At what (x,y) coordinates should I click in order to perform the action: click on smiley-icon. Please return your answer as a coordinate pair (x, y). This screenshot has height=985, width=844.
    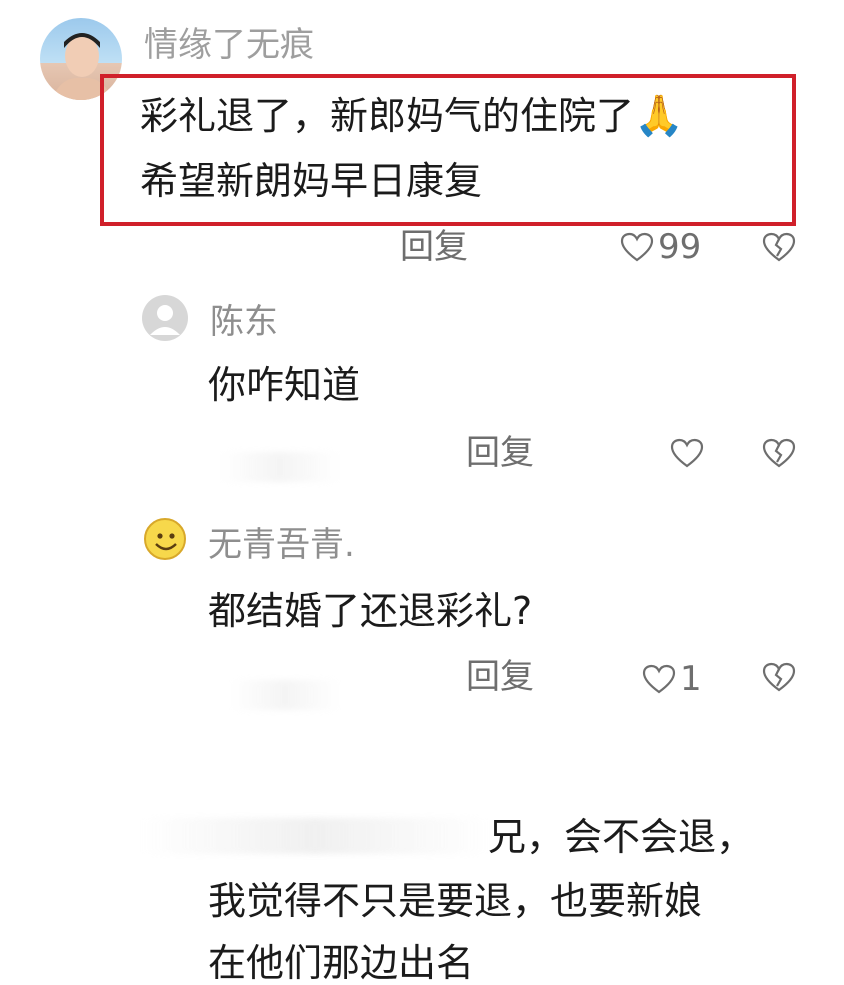
    Looking at the image, I should click on (166, 542).